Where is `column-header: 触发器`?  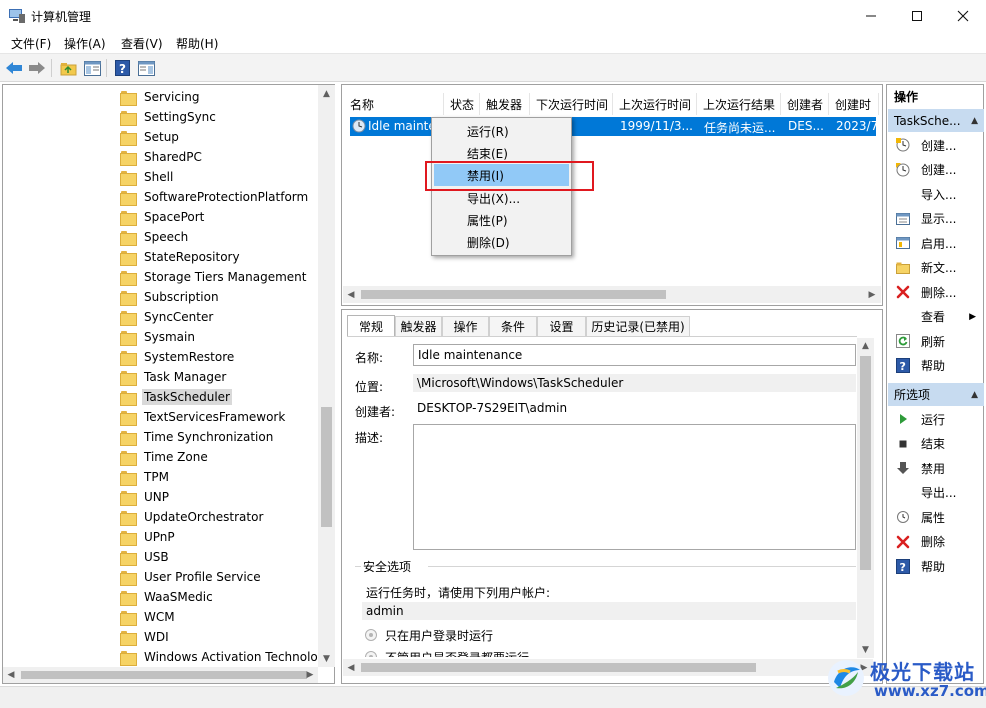
column-header: 触发器 is located at coordinates (505, 104).